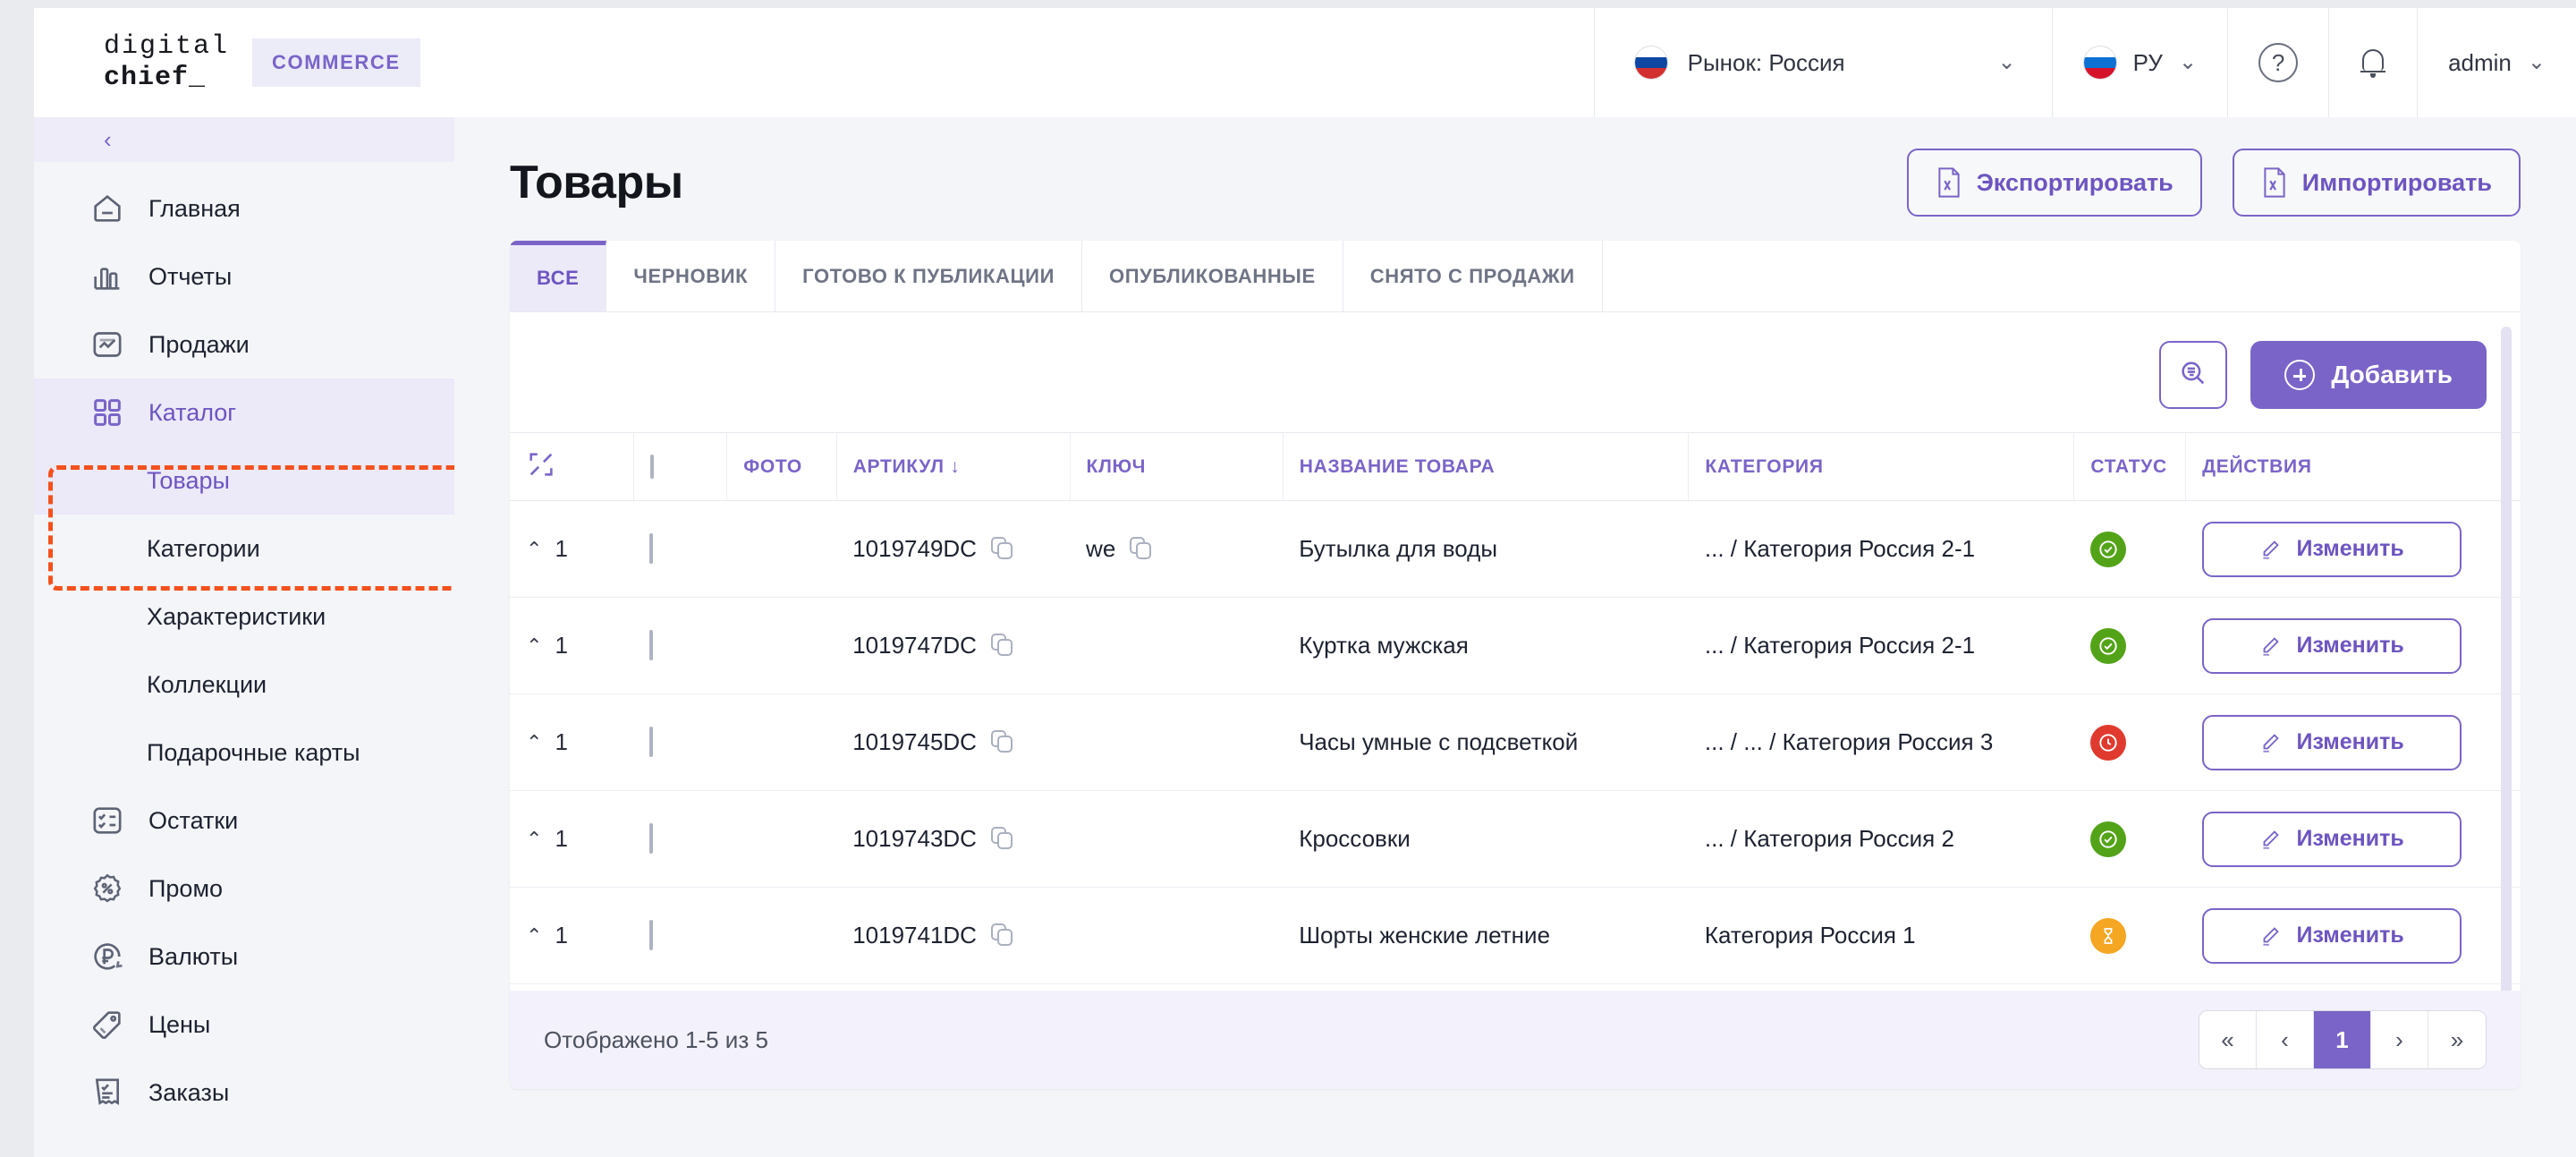  Describe the element at coordinates (2228, 1039) in the screenshot. I see `pagination-first: «` at that location.